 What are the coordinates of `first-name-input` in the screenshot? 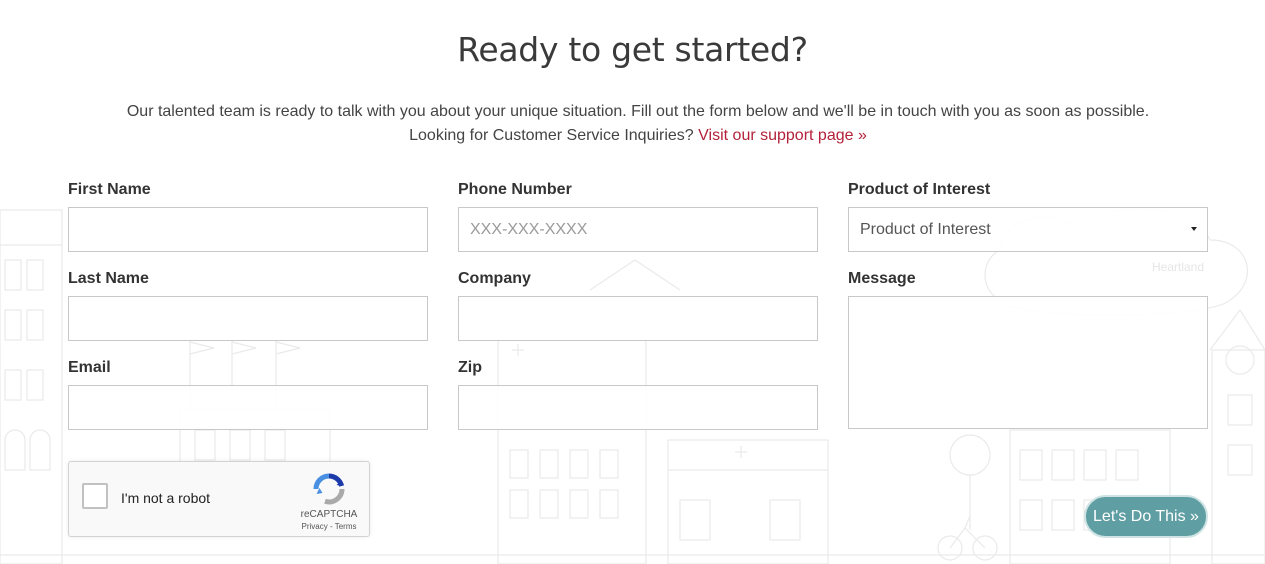 It's located at (248, 229).